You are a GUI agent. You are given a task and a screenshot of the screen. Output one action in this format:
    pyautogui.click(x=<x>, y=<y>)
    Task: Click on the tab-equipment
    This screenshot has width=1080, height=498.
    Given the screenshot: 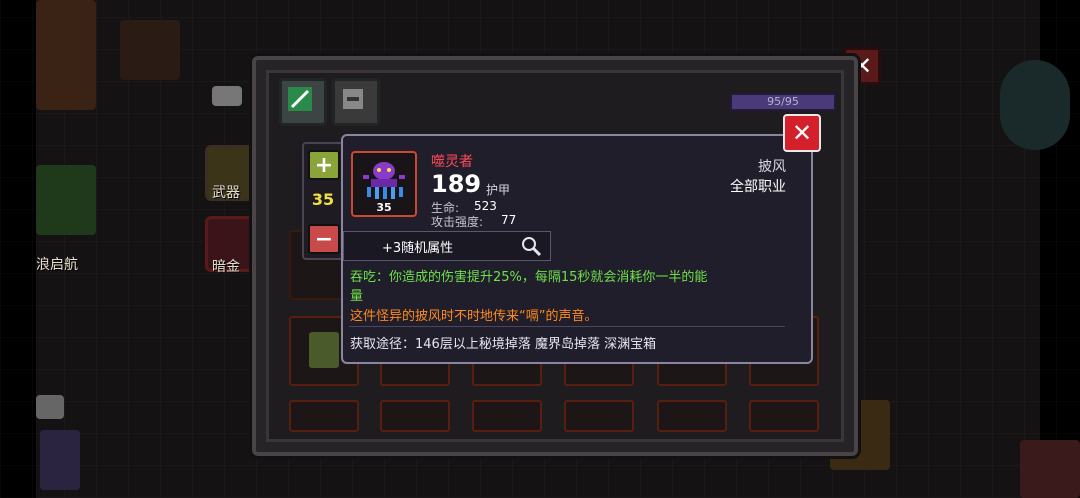 What is the action you would take?
    pyautogui.click(x=303, y=102)
    